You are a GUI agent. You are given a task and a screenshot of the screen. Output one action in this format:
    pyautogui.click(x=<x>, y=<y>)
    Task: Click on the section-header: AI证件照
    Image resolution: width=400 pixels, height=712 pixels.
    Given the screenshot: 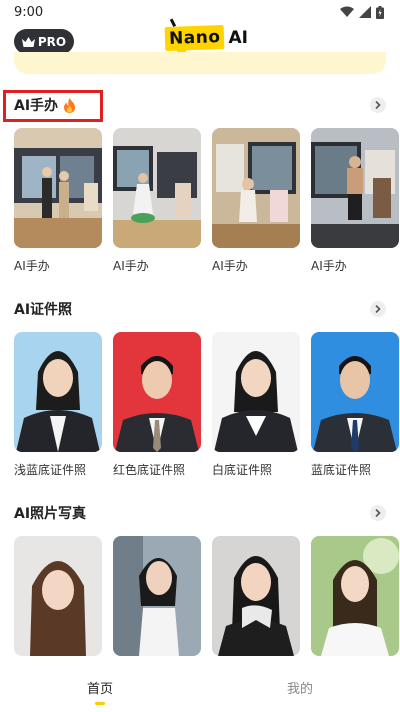 What is the action you would take?
    pyautogui.click(x=200, y=309)
    